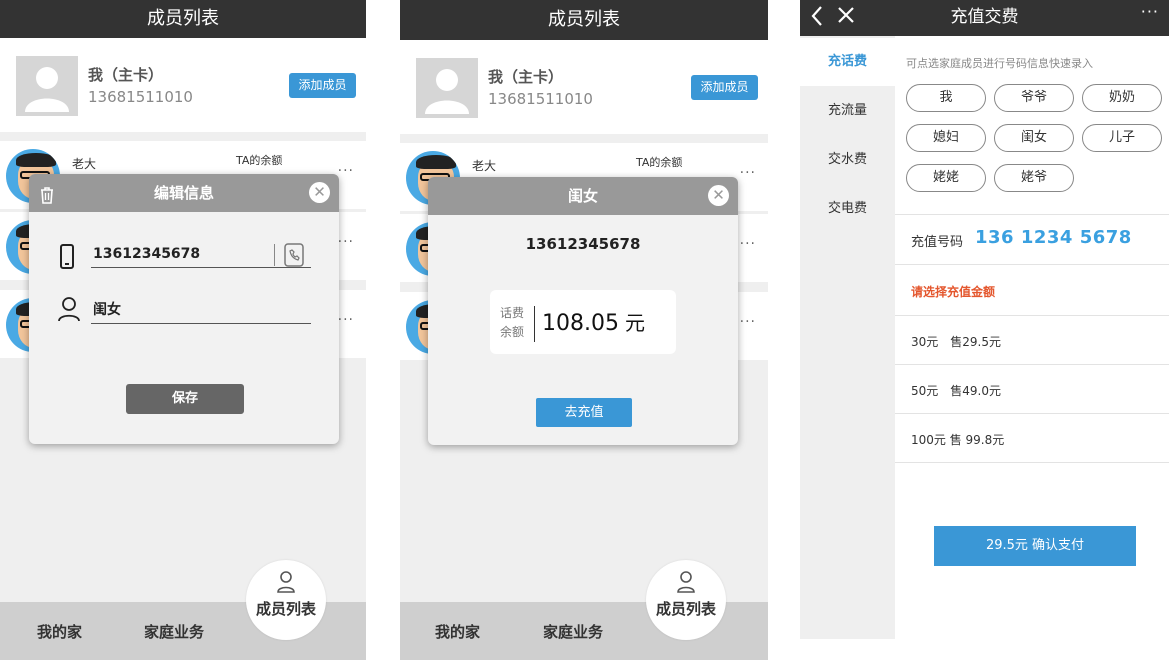 Image resolution: width=1169 pixels, height=660 pixels. Describe the element at coordinates (946, 98) in the screenshot. I see `family-chip: 我` at that location.